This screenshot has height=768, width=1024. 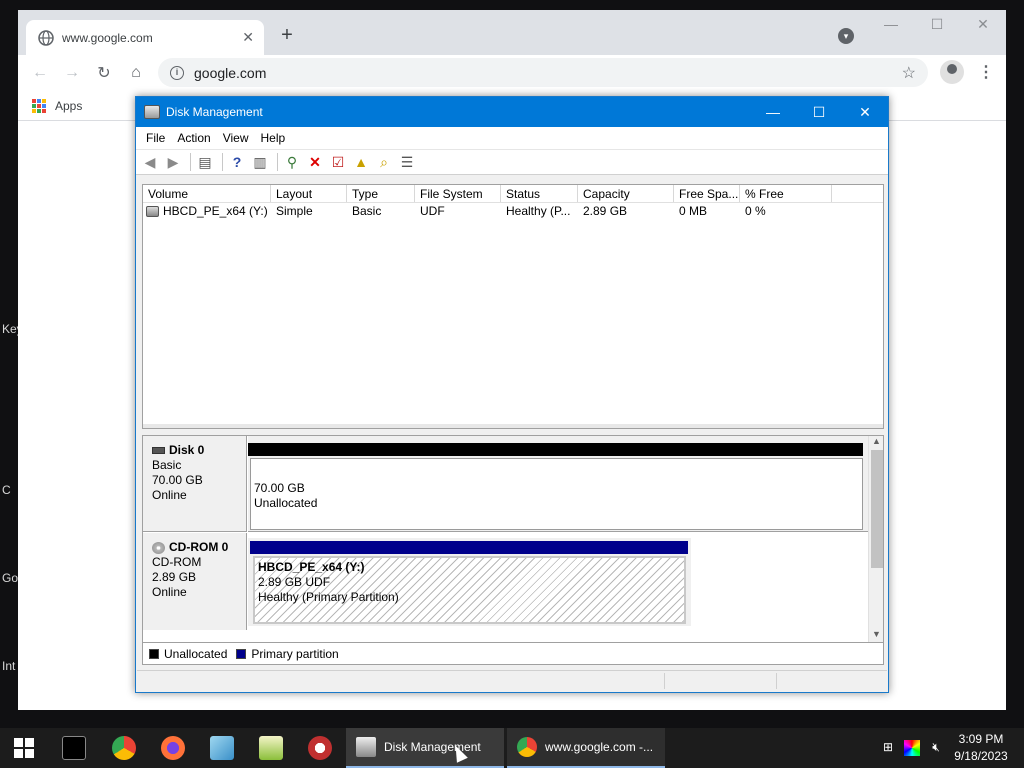 I want to click on reload-icon: ↻, so click(x=104, y=73).